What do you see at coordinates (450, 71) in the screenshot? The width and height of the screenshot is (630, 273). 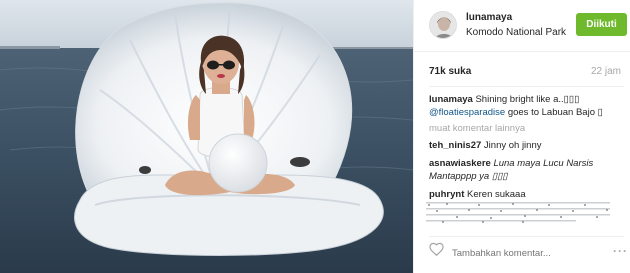 I see `likes-count: 71k suka` at bounding box center [450, 71].